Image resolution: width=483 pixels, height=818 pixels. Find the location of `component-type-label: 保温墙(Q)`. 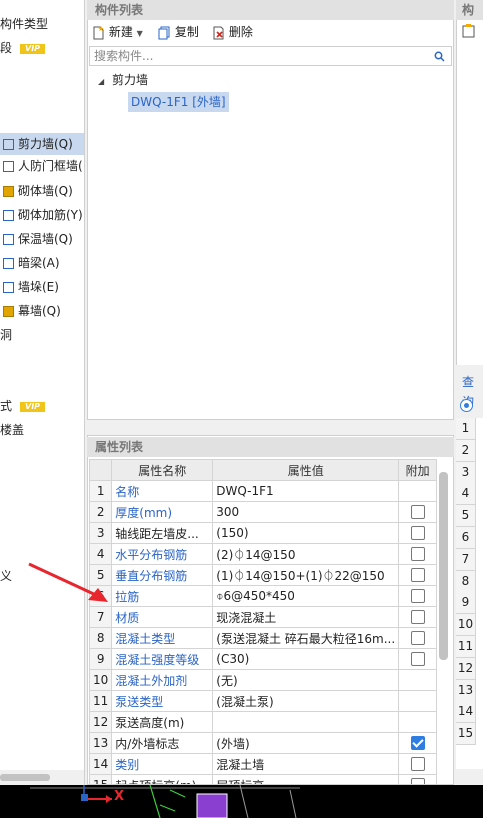

component-type-label: 保温墙(Q) is located at coordinates (45, 239).